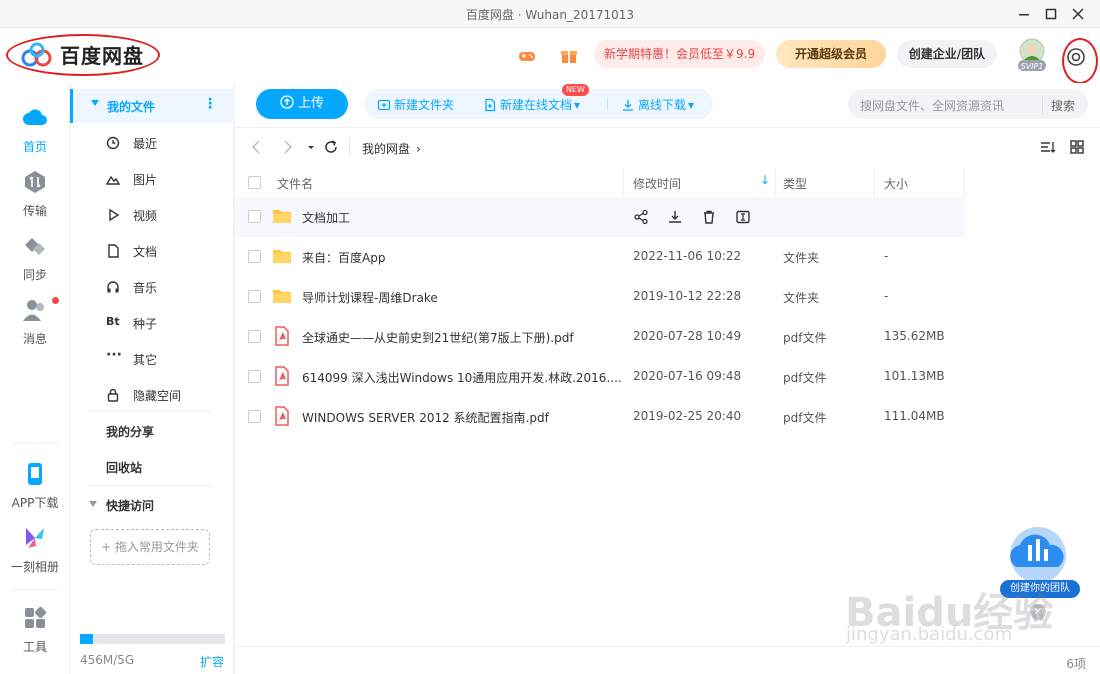 Image resolution: width=1100 pixels, height=674 pixels. What do you see at coordinates (1078, 14) in the screenshot?
I see `close-button` at bounding box center [1078, 14].